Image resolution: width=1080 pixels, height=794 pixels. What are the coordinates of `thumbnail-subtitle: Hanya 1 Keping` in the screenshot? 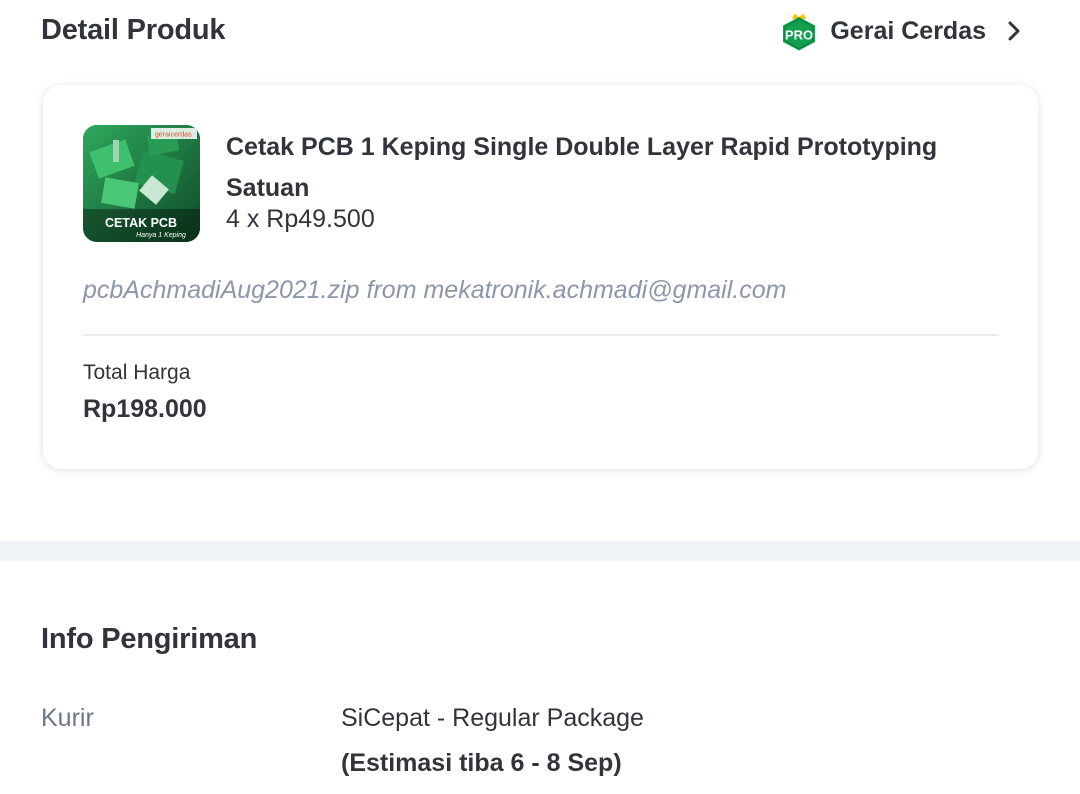 It's located at (161, 235).